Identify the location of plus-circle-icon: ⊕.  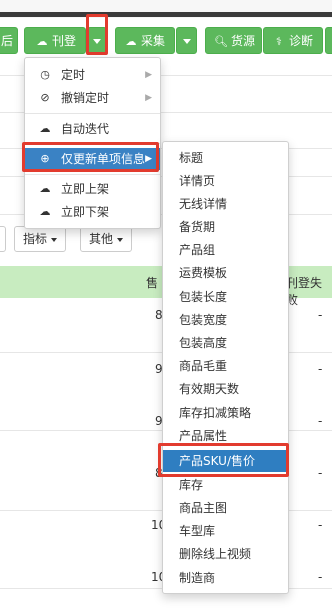
(45, 158).